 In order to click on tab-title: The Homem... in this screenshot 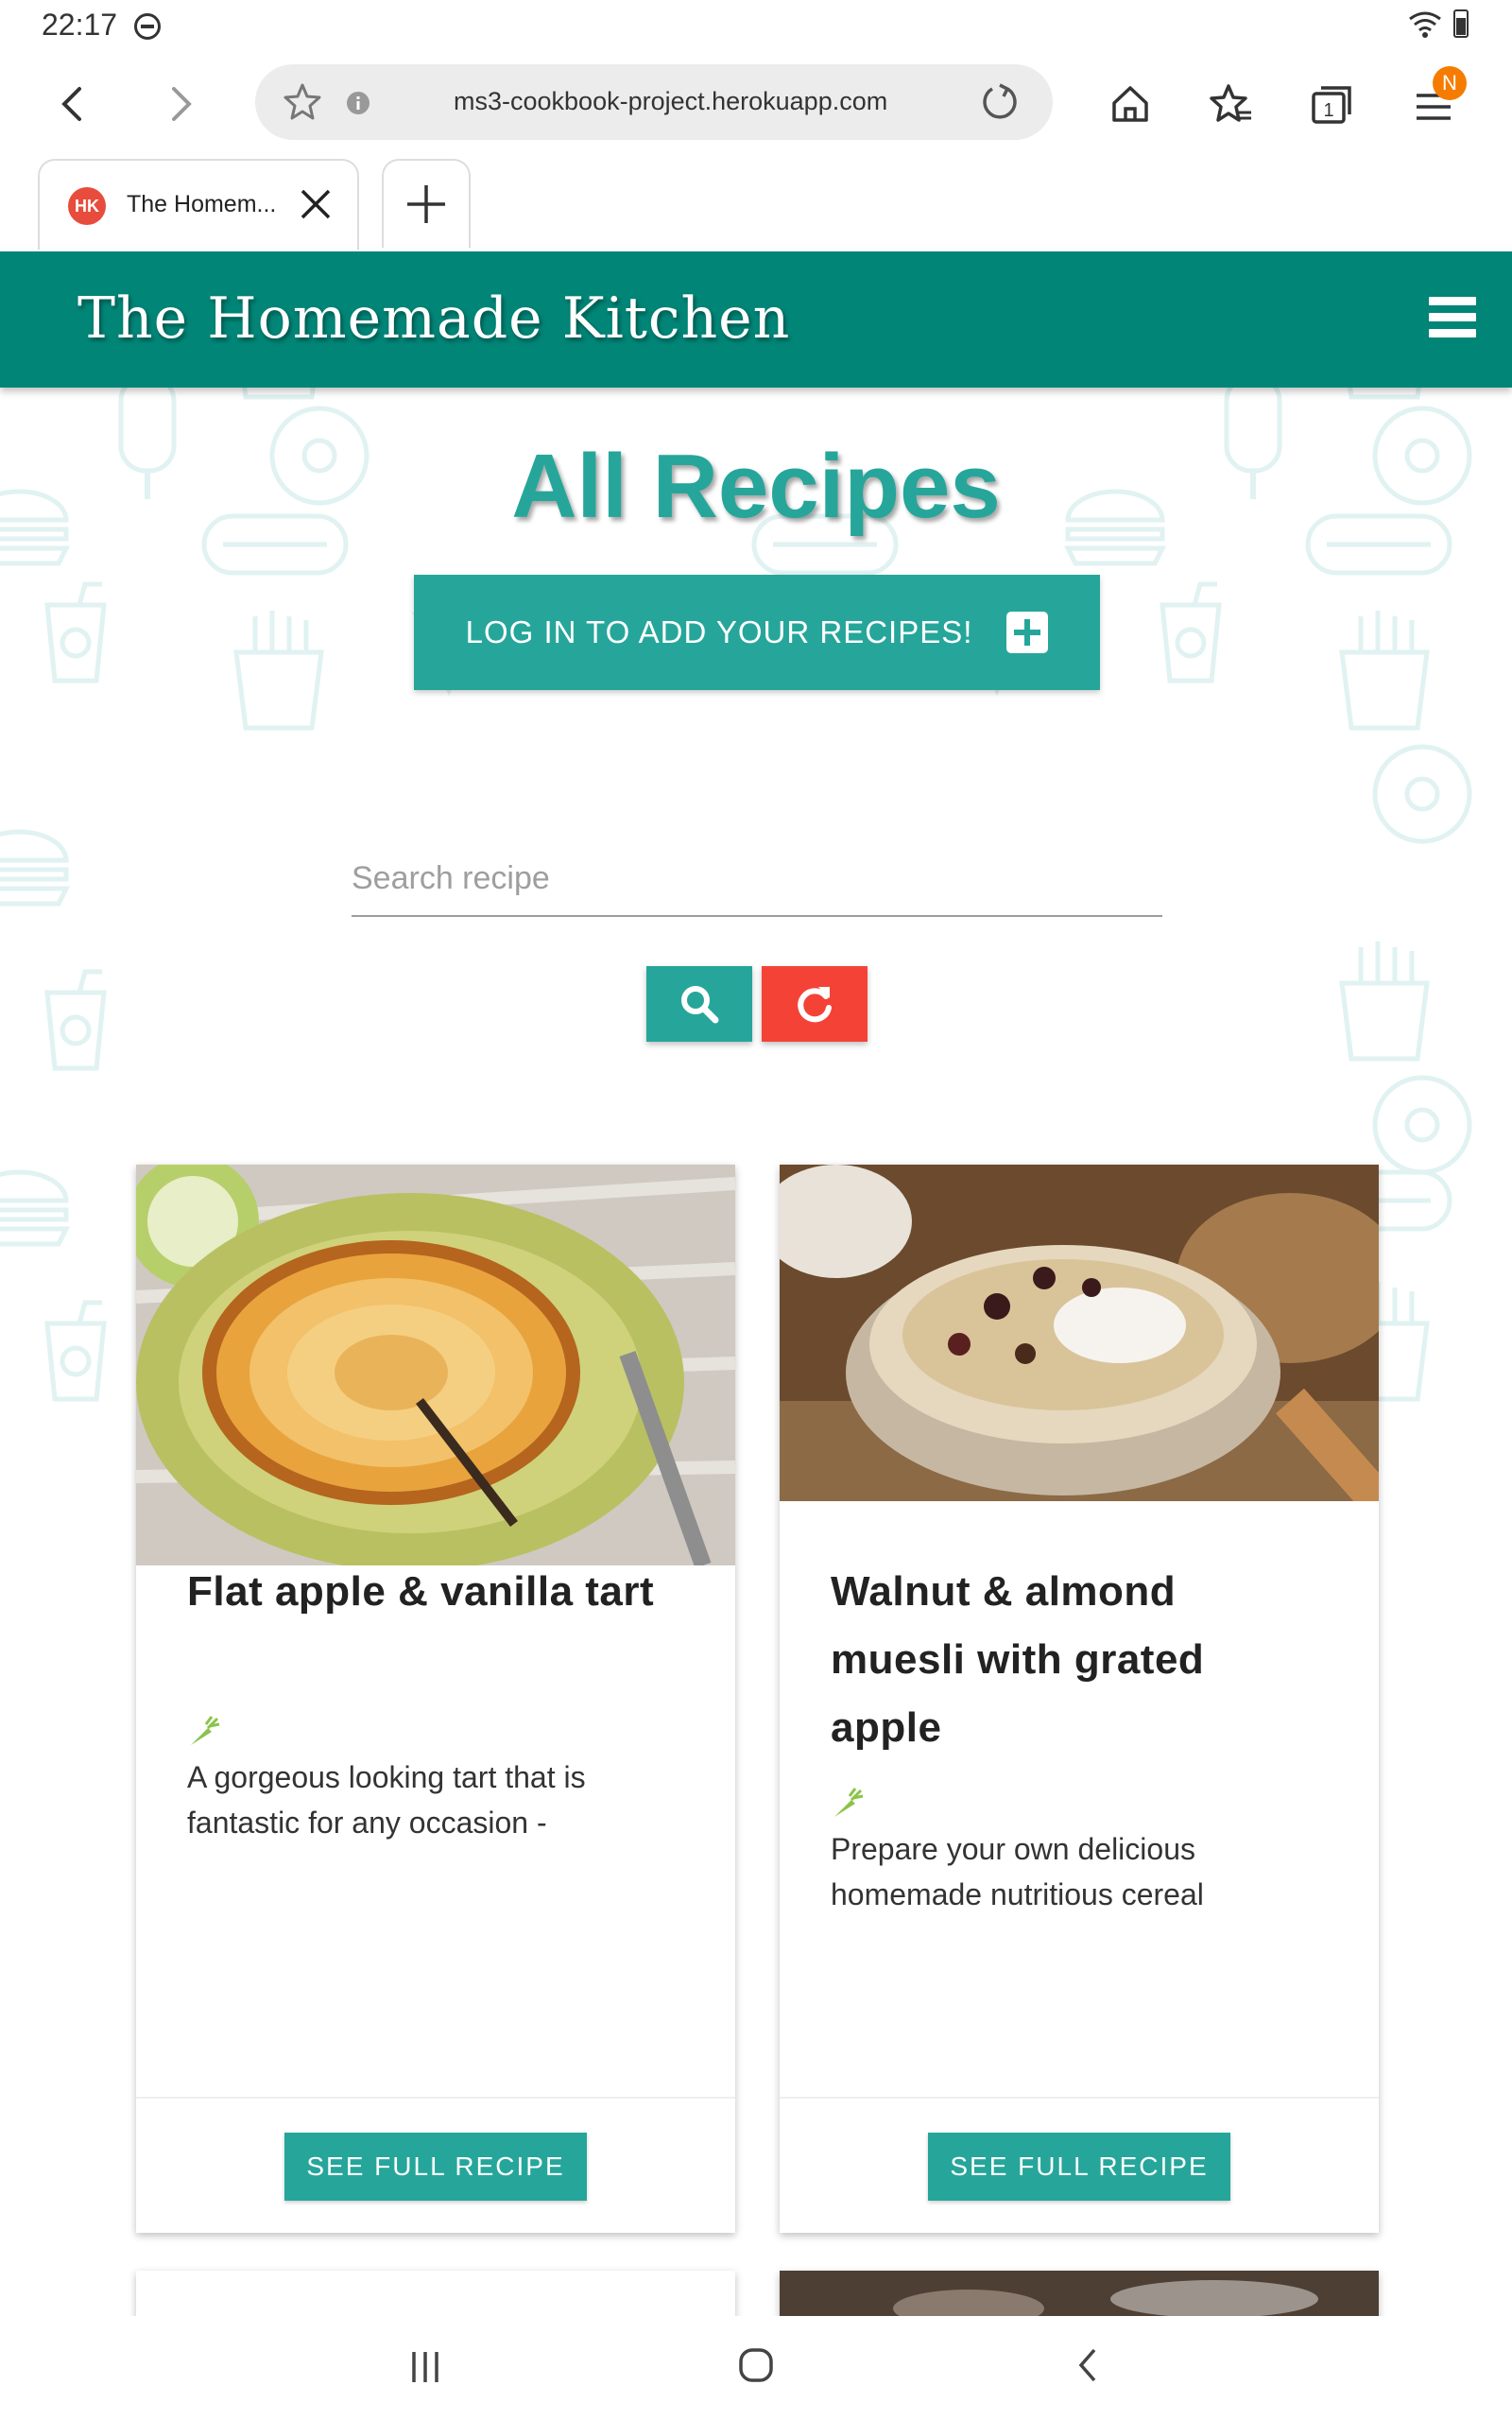, I will do `click(202, 204)`.